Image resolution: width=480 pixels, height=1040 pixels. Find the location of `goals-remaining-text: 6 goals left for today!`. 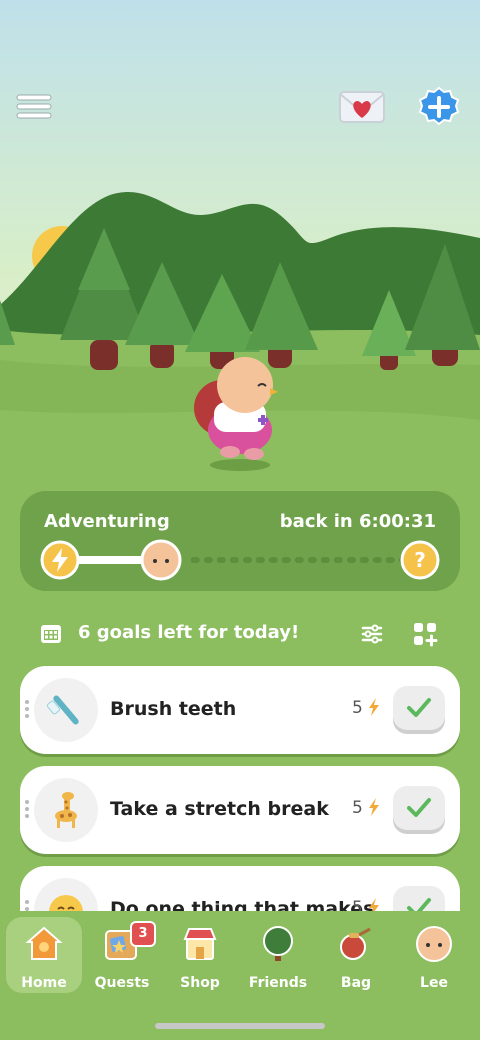

goals-remaining-text: 6 goals left for today! is located at coordinates (189, 632).